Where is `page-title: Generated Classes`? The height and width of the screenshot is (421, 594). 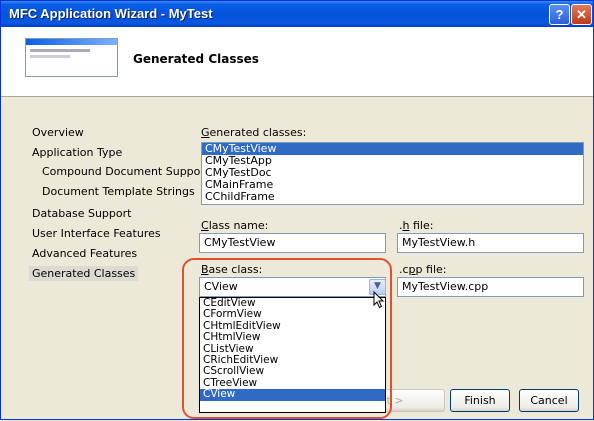
page-title: Generated Classes is located at coordinates (196, 59).